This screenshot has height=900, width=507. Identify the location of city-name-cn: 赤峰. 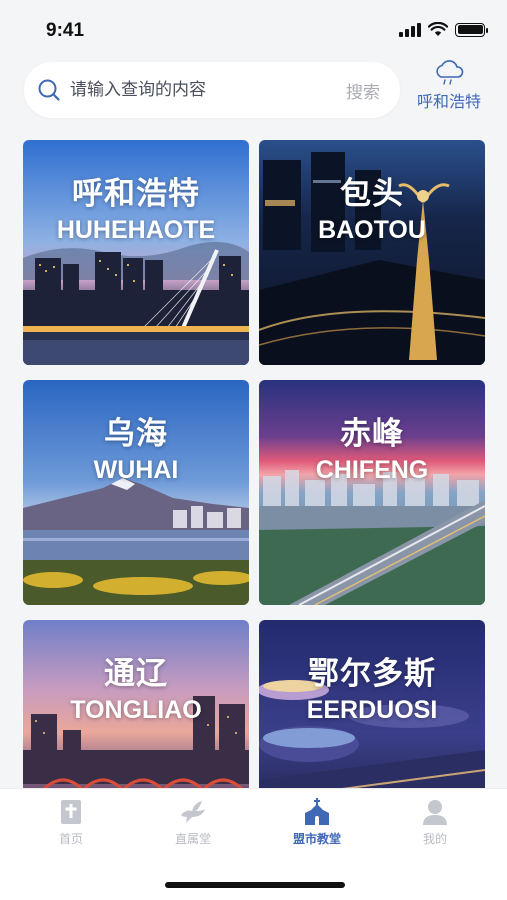
(372, 434).